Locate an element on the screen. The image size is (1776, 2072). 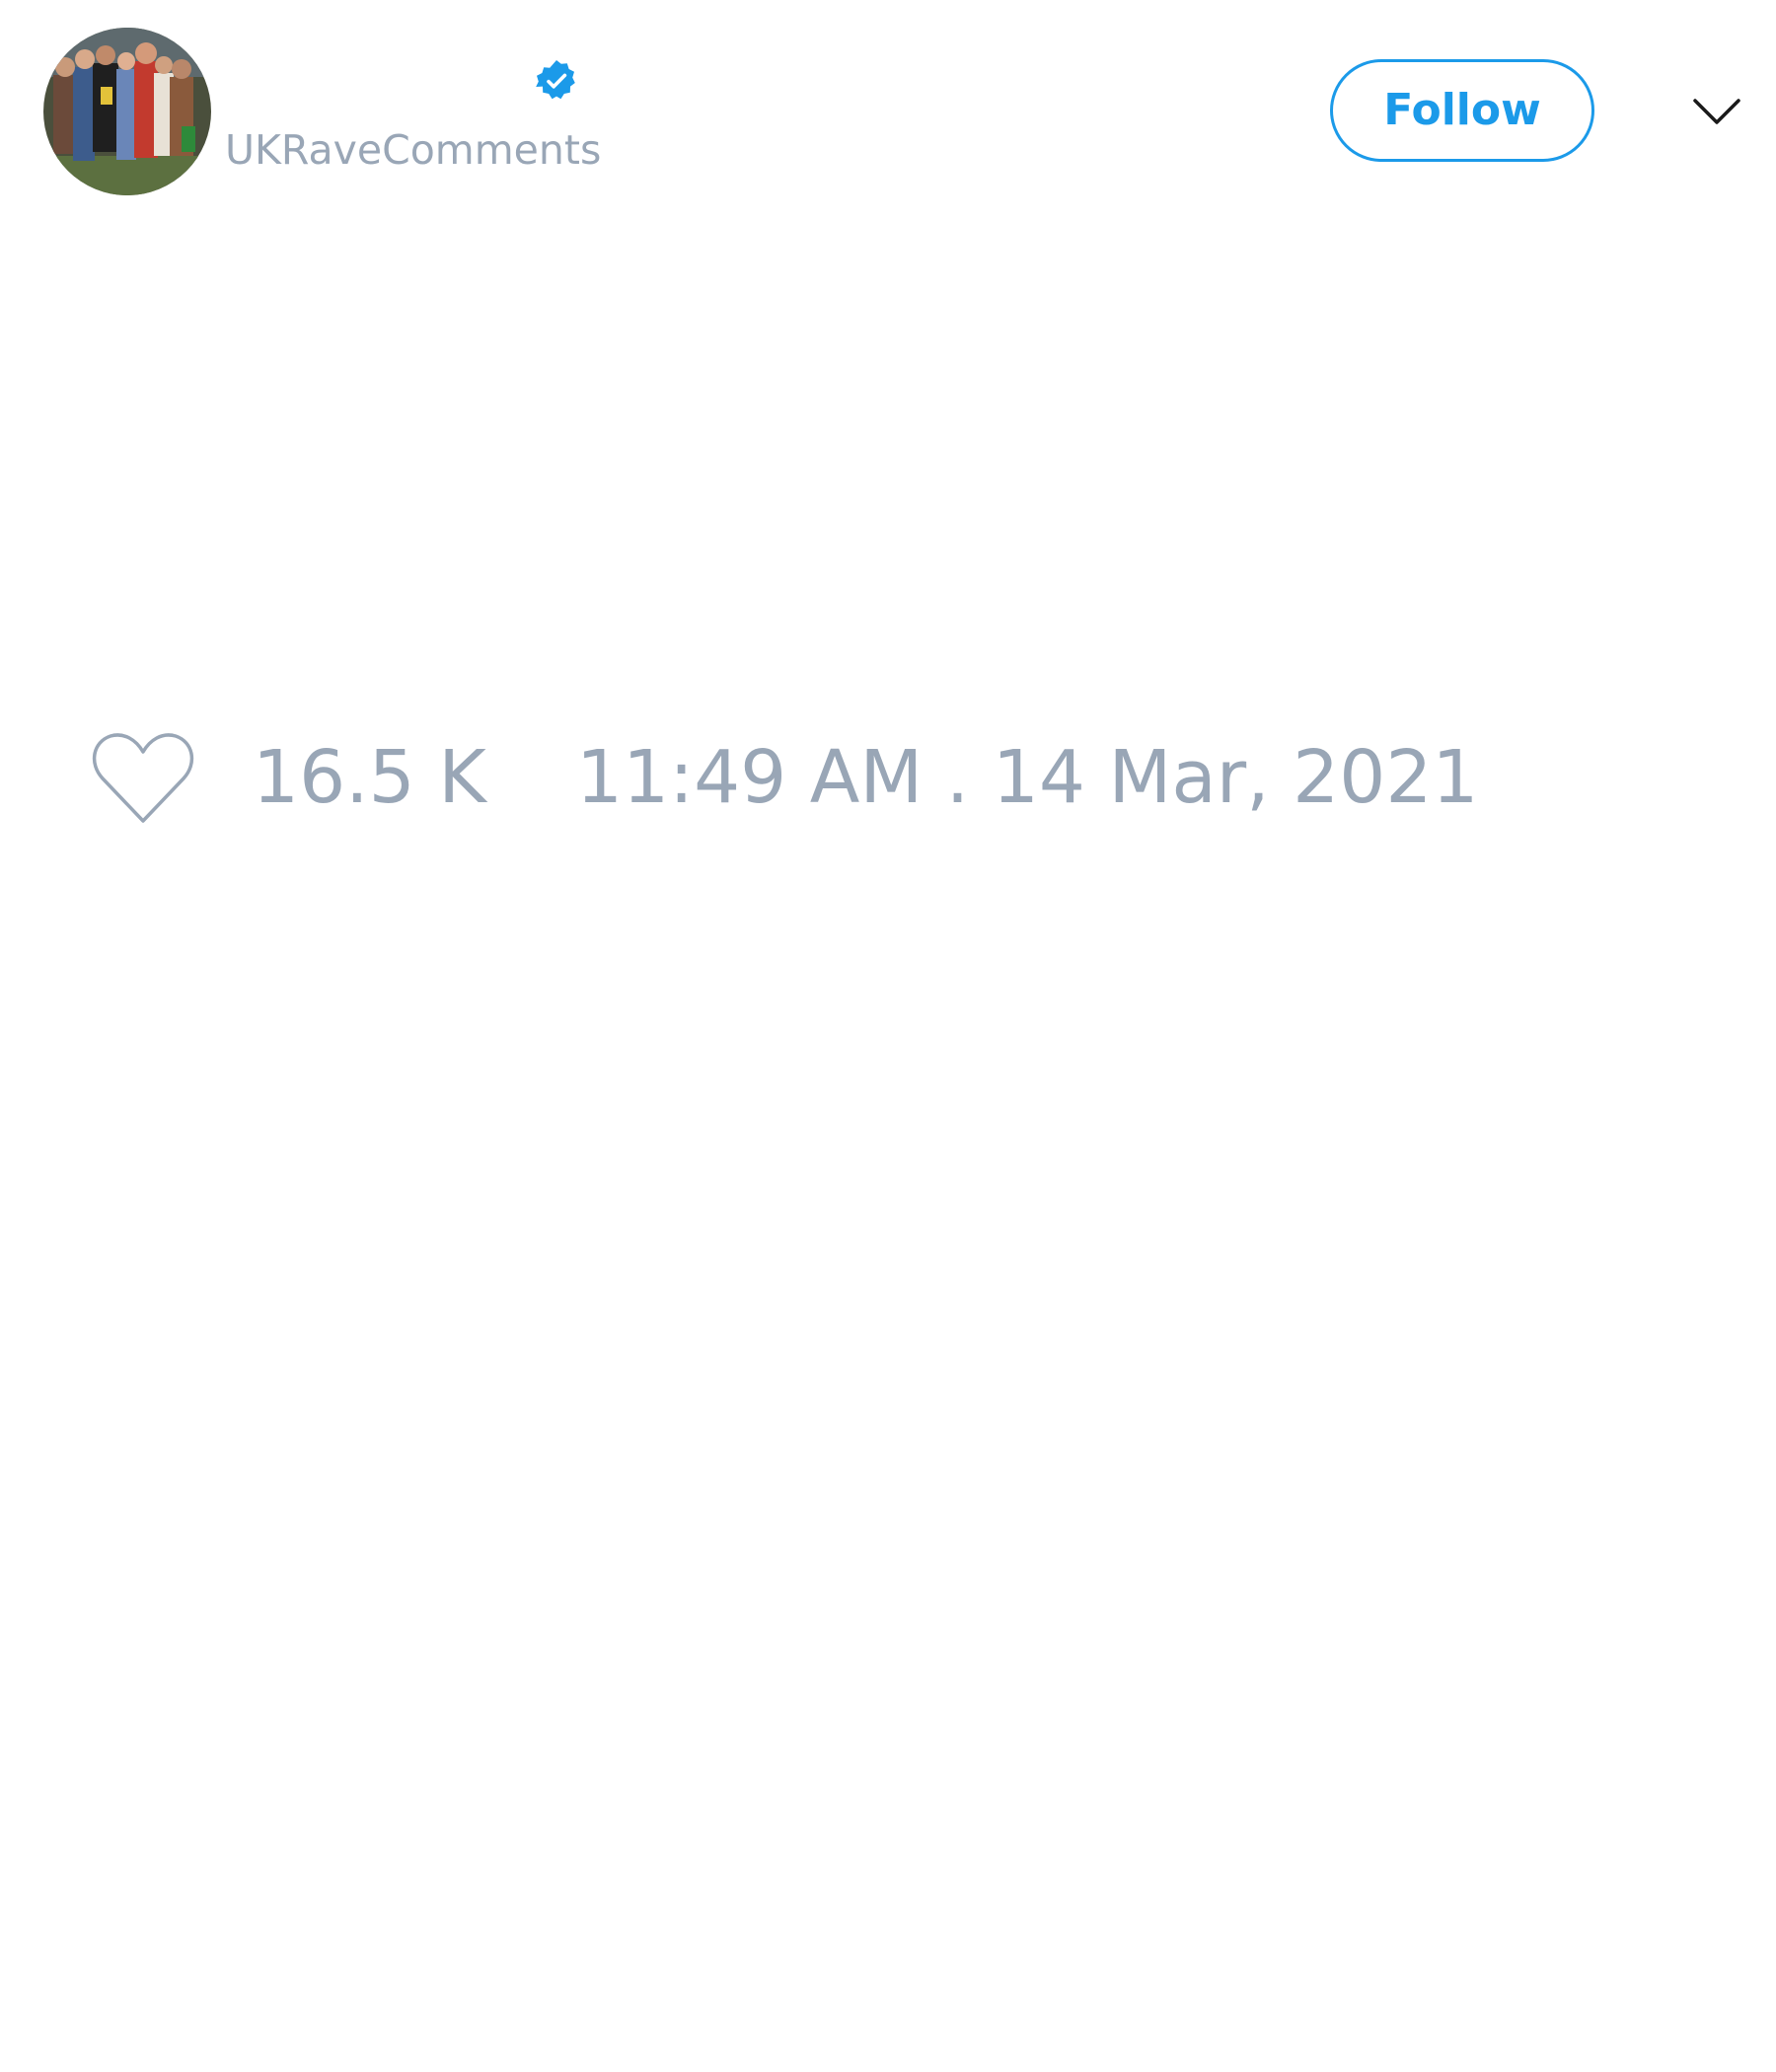
like-count: 16.5 K is located at coordinates (370, 777).